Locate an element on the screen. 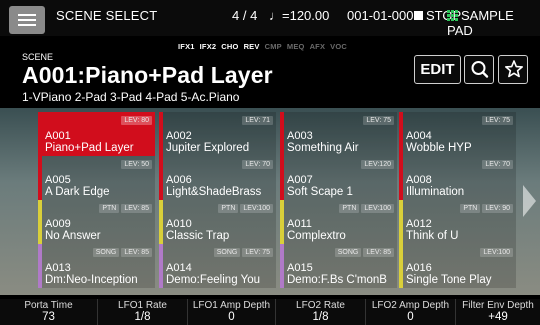 This screenshot has width=540, height=325. knob-label: LFO1 Rate is located at coordinates (142, 305).